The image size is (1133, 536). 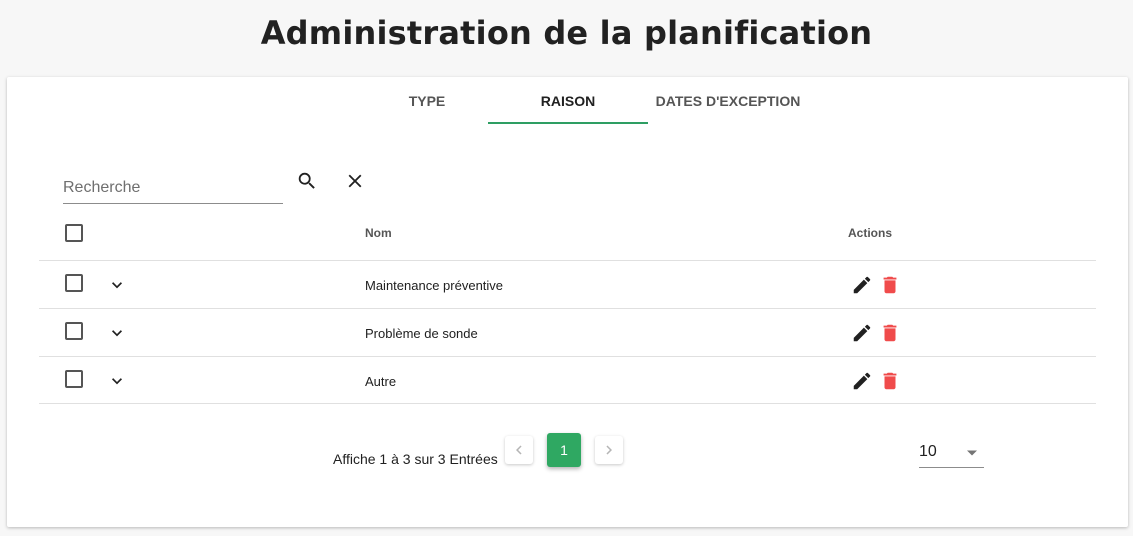 What do you see at coordinates (870, 233) in the screenshot?
I see `column-header-actions: Actions` at bounding box center [870, 233].